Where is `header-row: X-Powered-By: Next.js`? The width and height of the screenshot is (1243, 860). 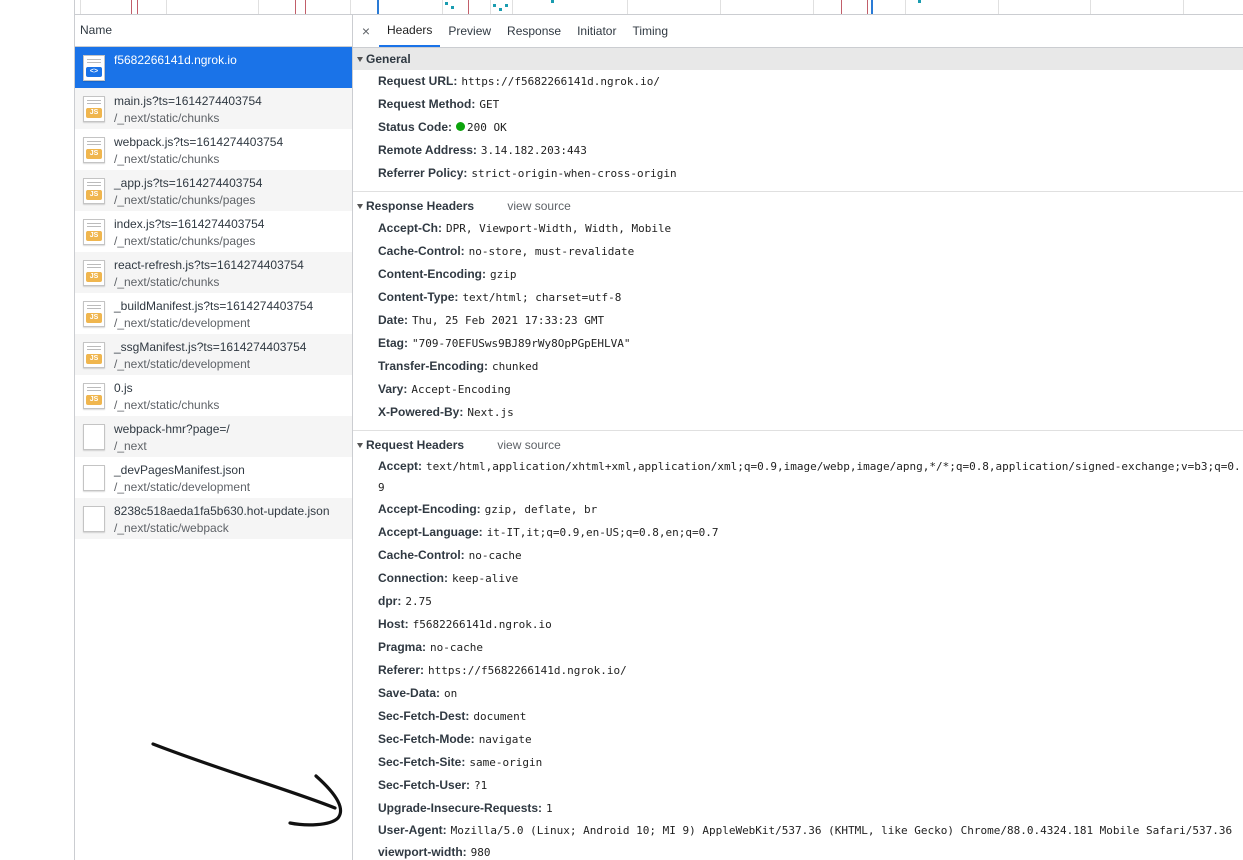
header-row: X-Powered-By: Next.js is located at coordinates (798, 412).